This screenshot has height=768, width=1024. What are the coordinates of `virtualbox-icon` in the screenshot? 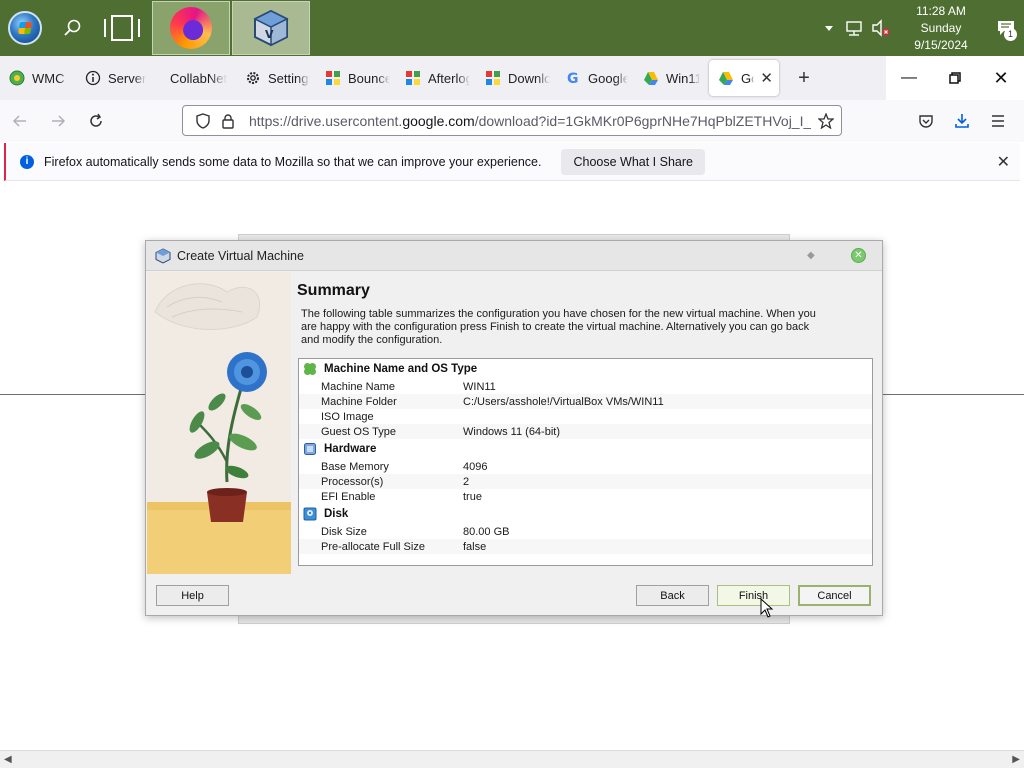 It's located at (163, 255).